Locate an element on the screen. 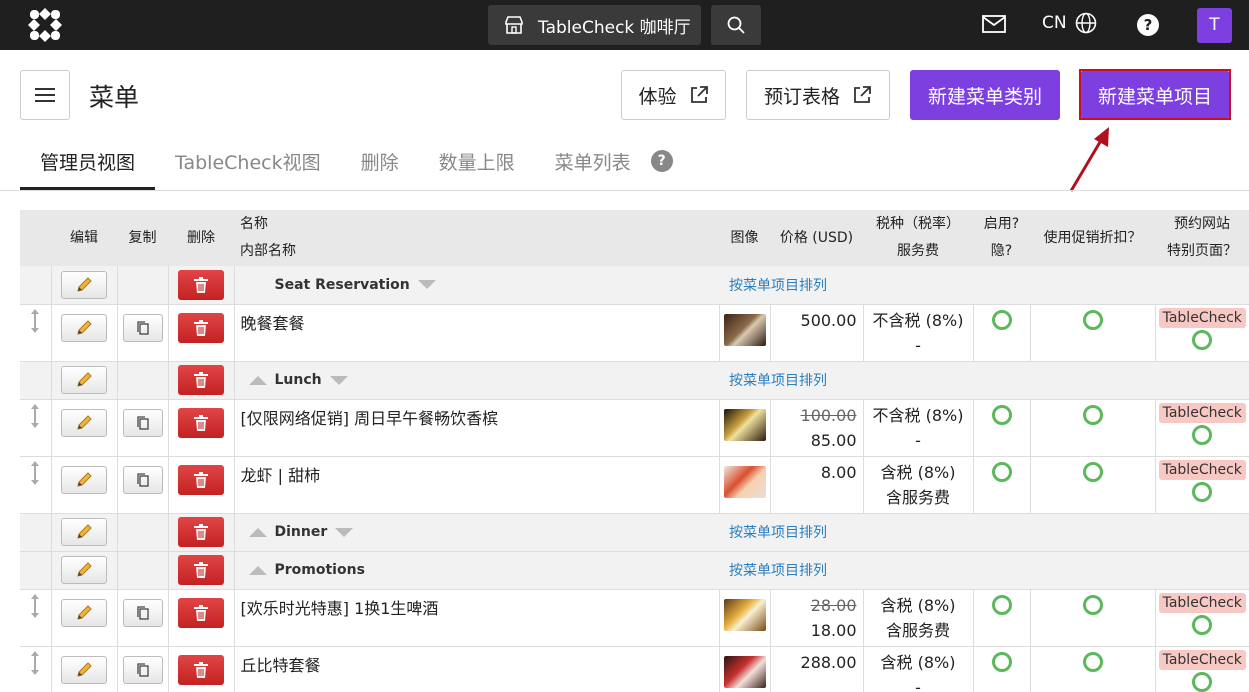 This screenshot has width=1249, height=692. help-icon: ? is located at coordinates (1148, 25).